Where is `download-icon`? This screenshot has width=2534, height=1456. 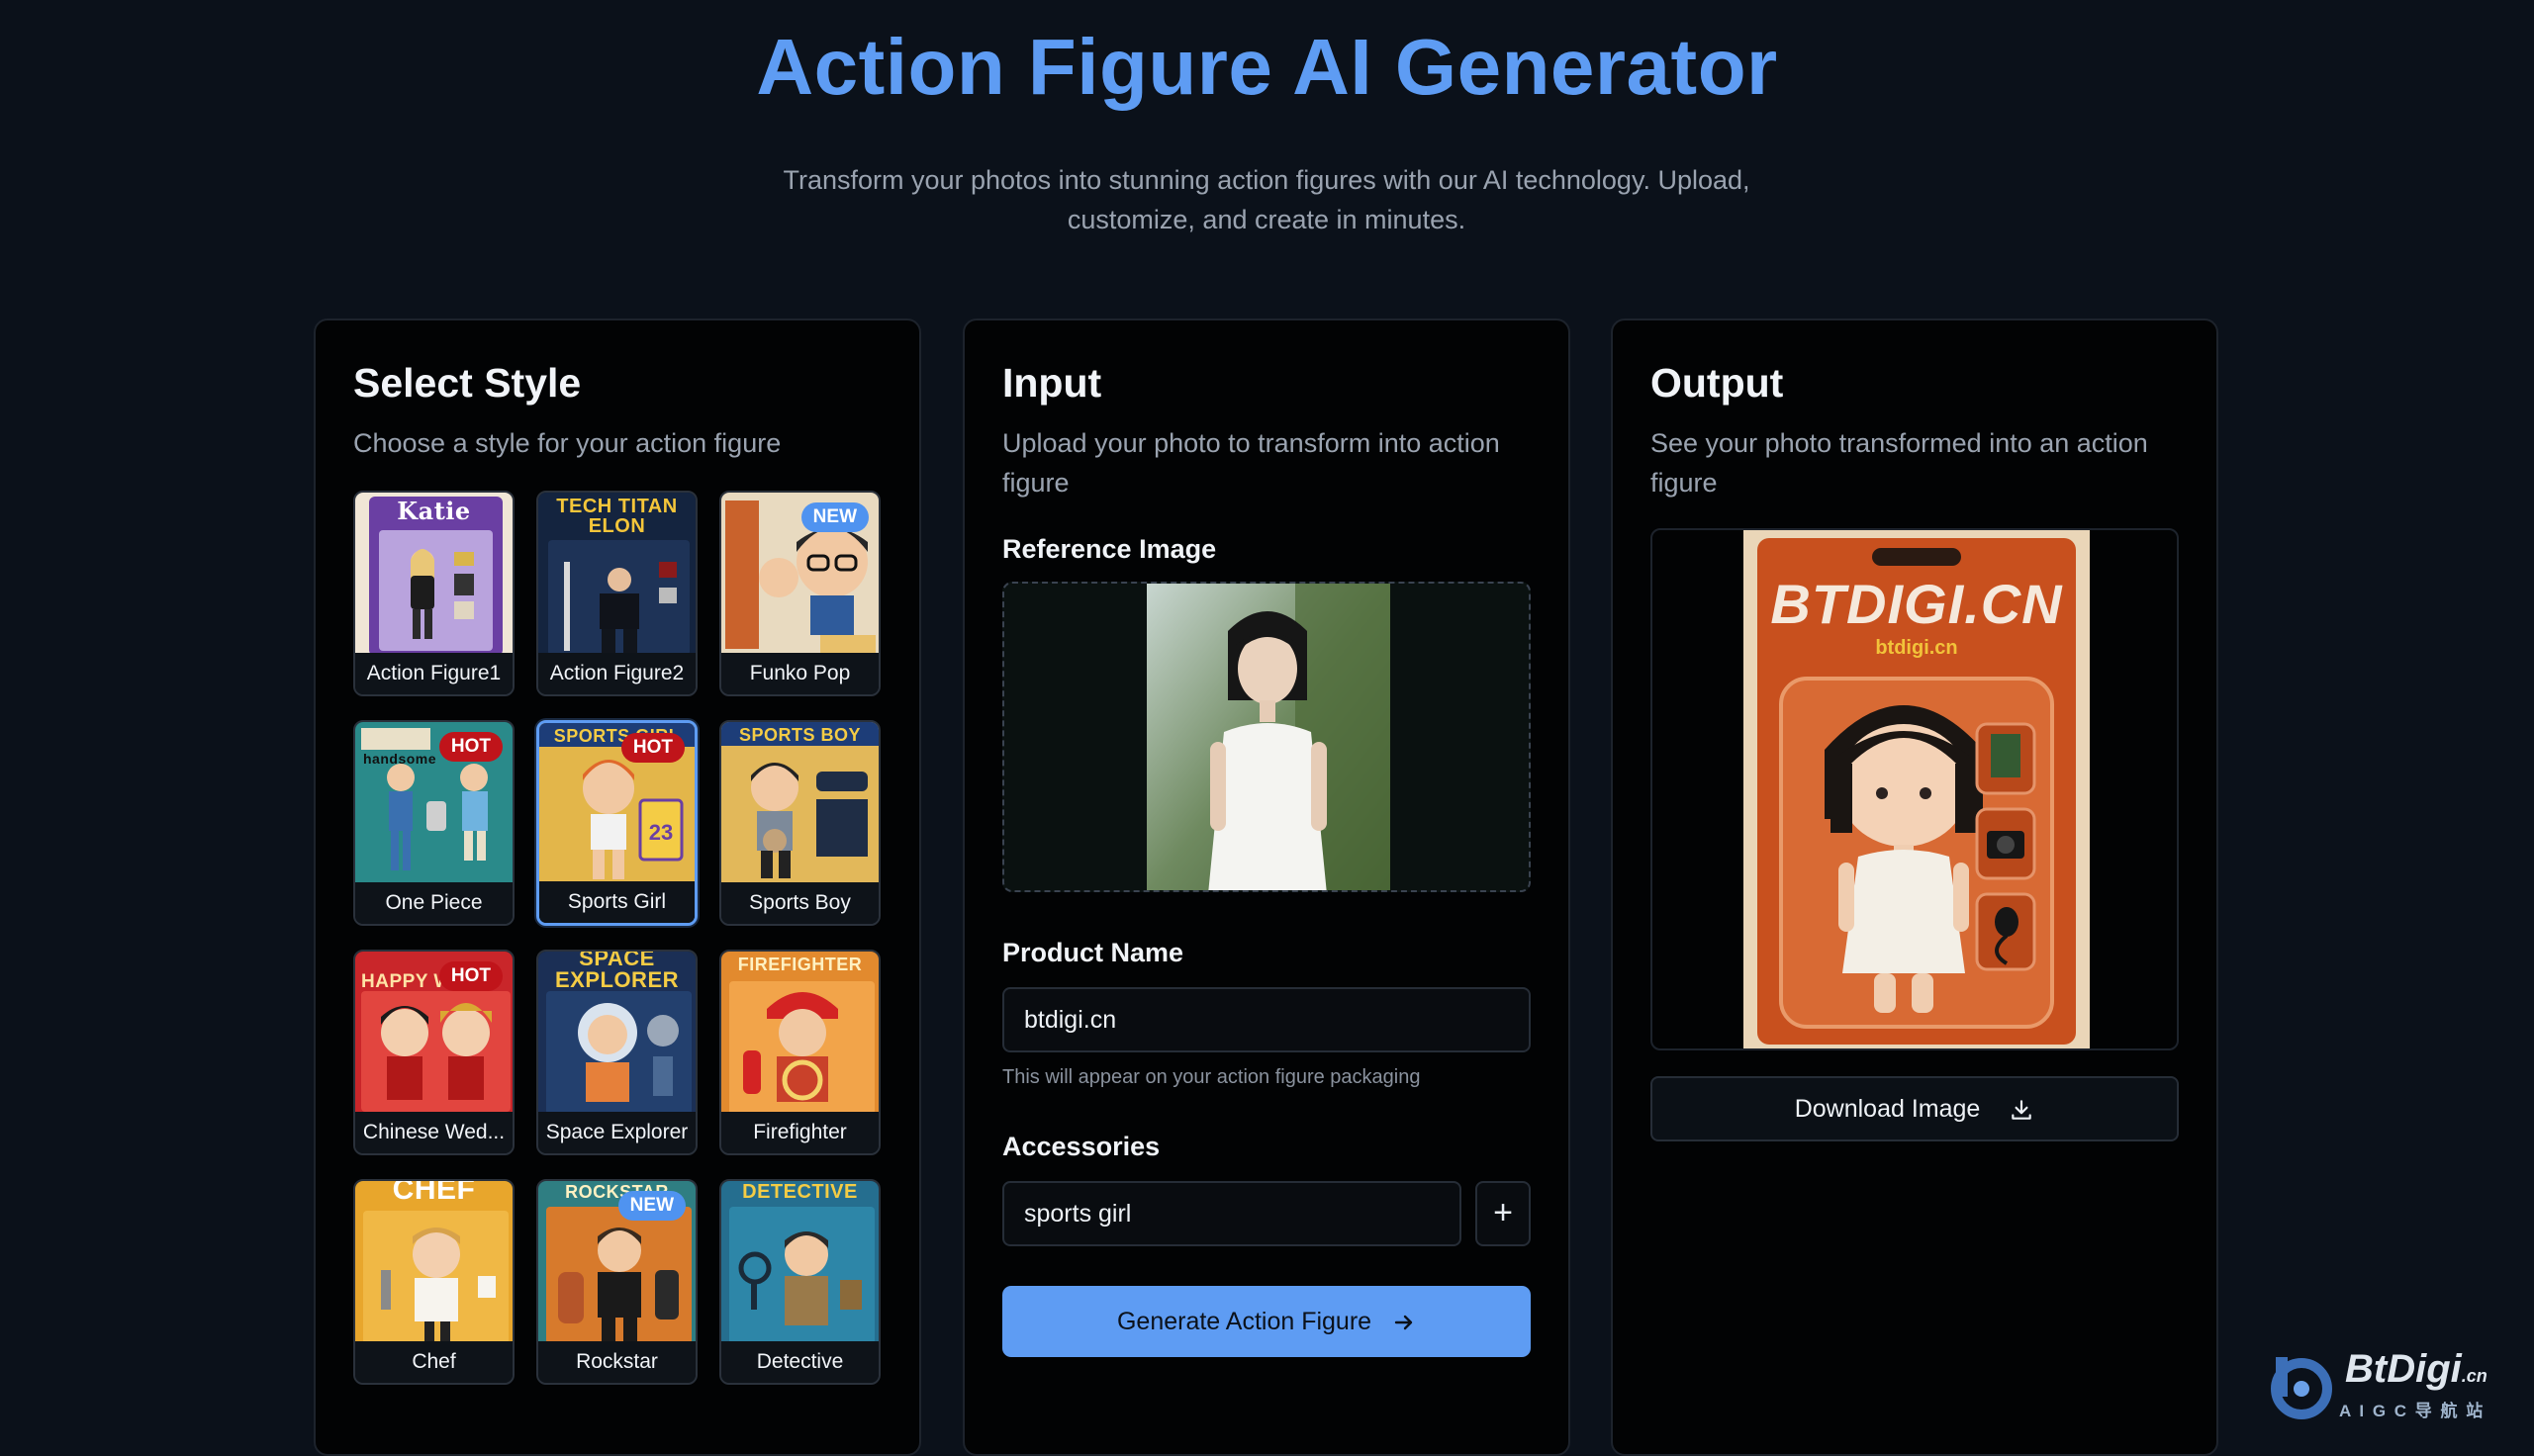
download-icon is located at coordinates (2022, 1110).